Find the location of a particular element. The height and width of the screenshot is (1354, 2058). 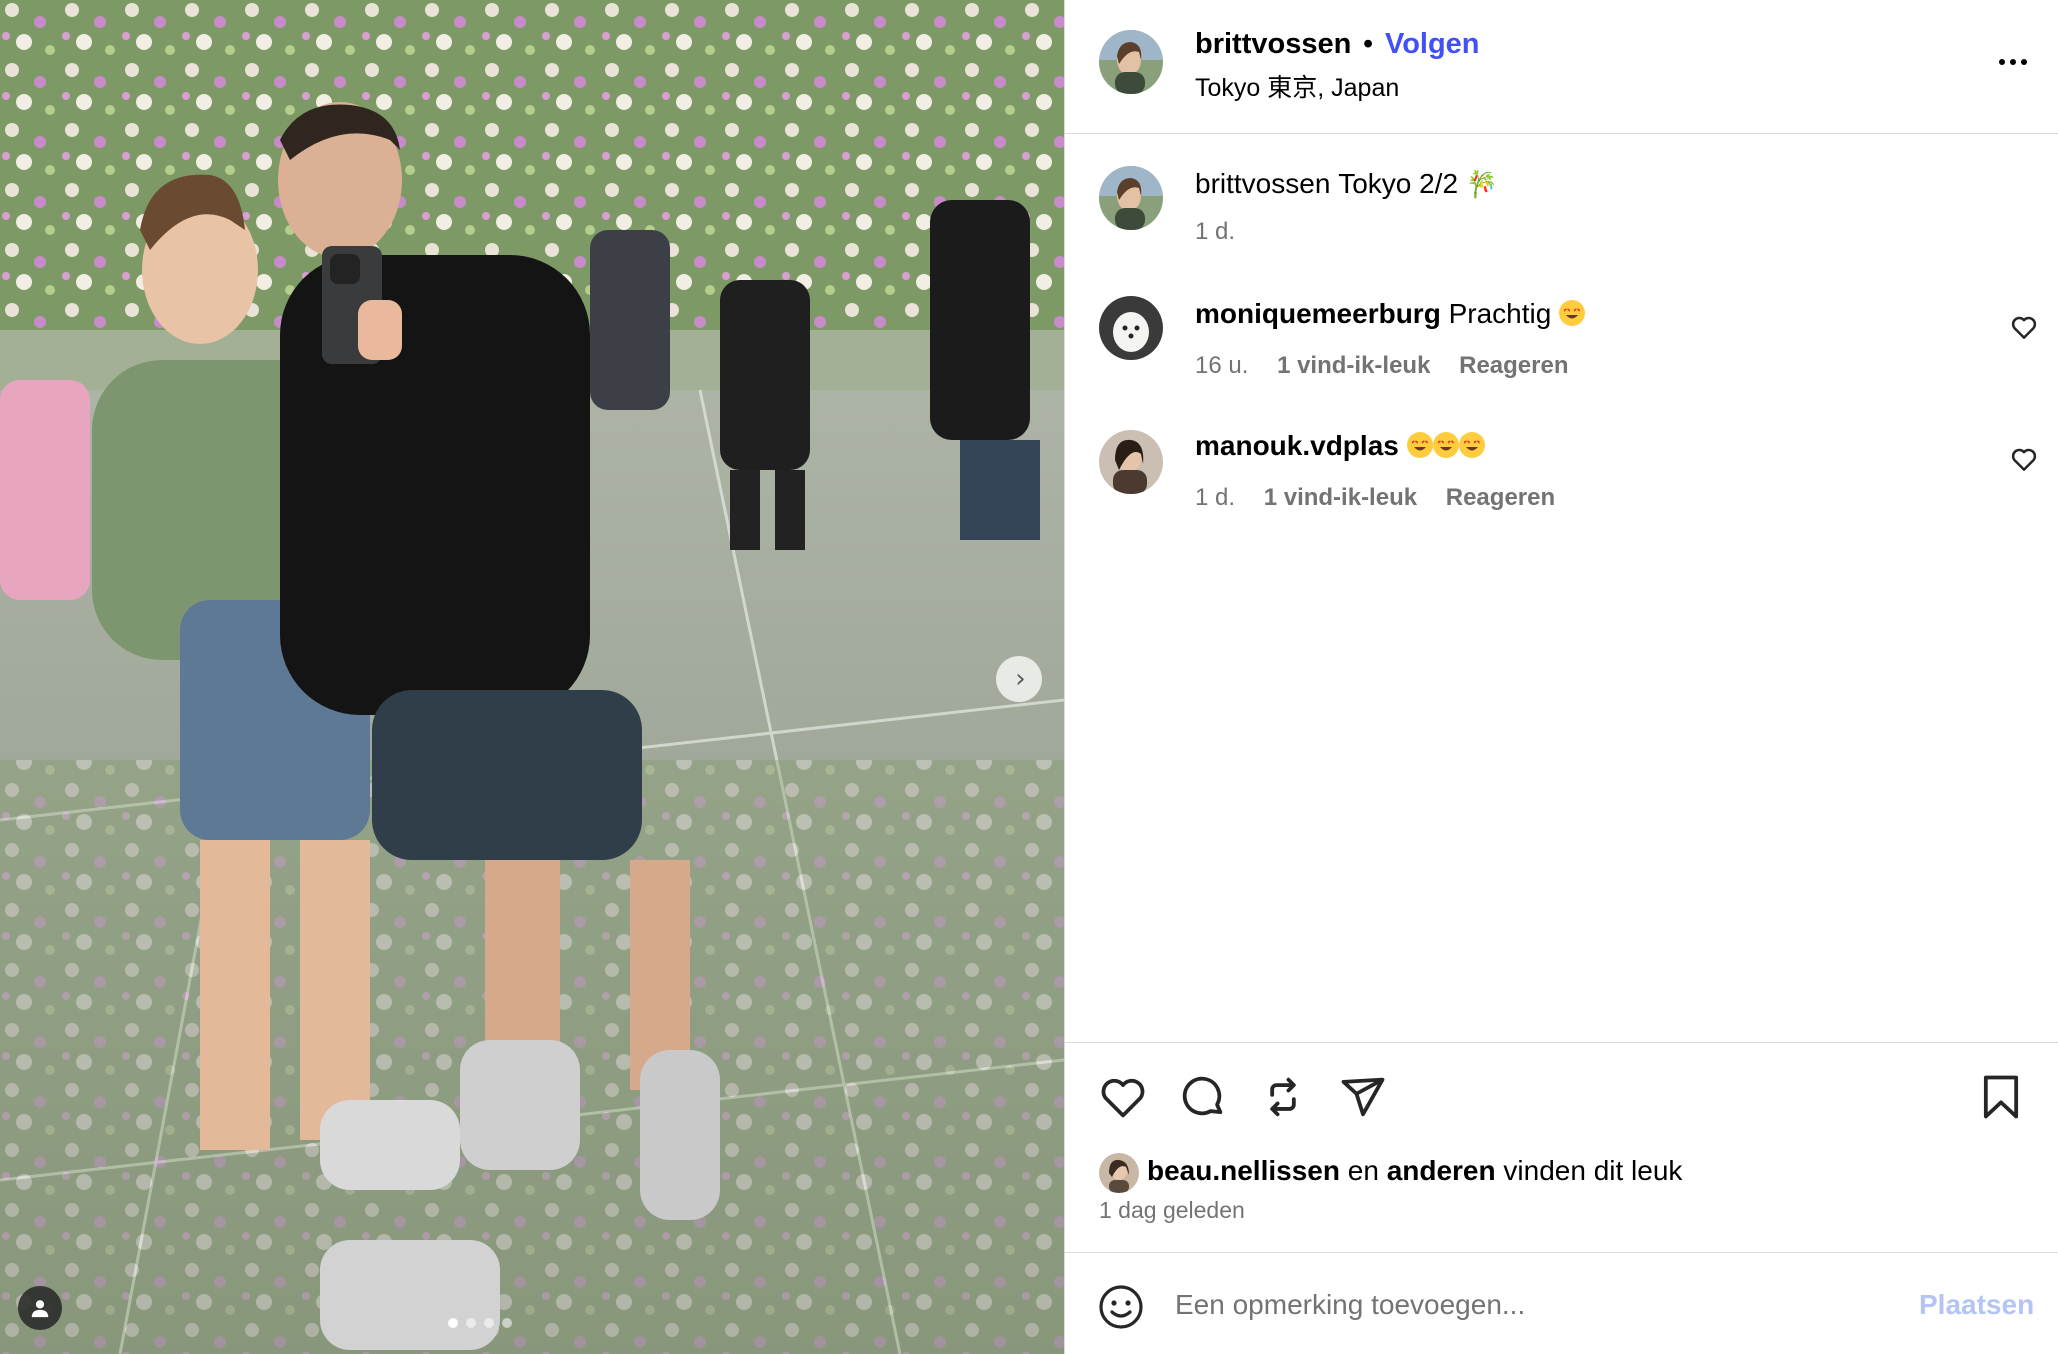

more-icon is located at coordinates (2002, 62).